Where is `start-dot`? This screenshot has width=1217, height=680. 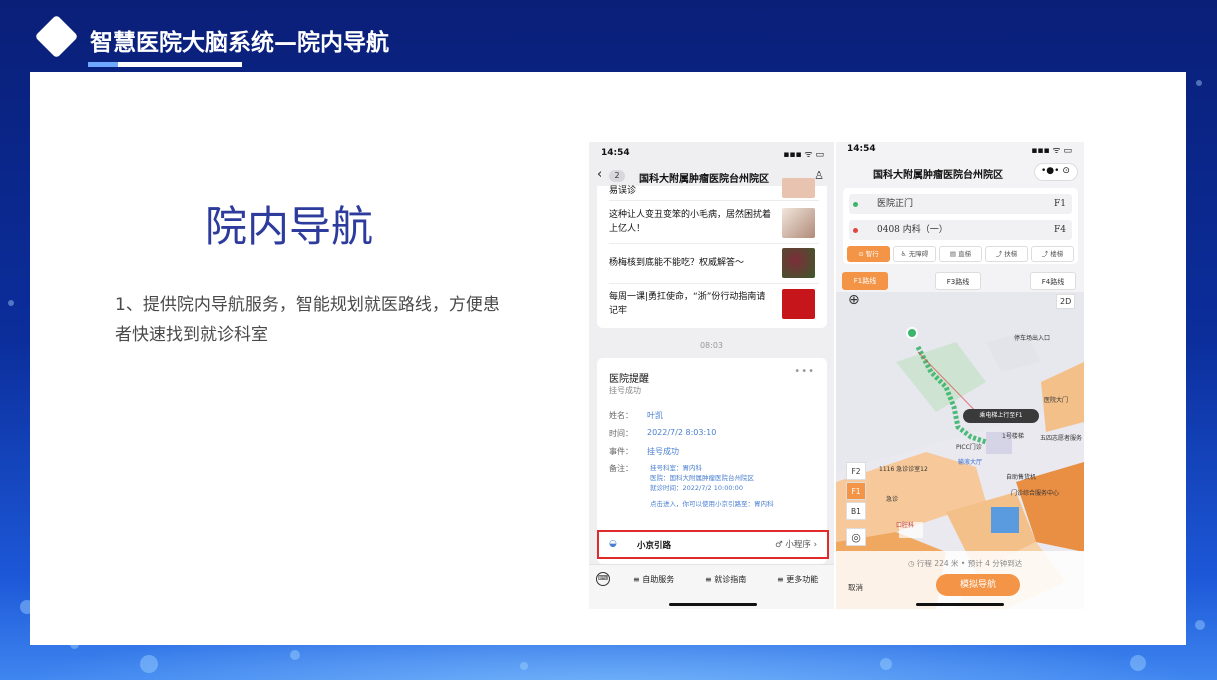
start-dot is located at coordinates (855, 204).